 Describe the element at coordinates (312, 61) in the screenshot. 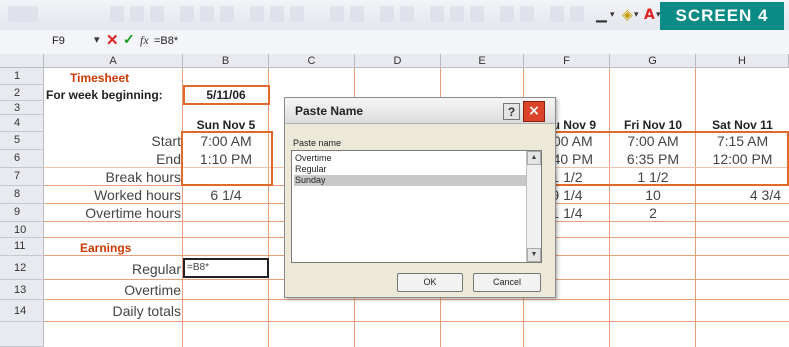

I see `column-header-c: C` at that location.